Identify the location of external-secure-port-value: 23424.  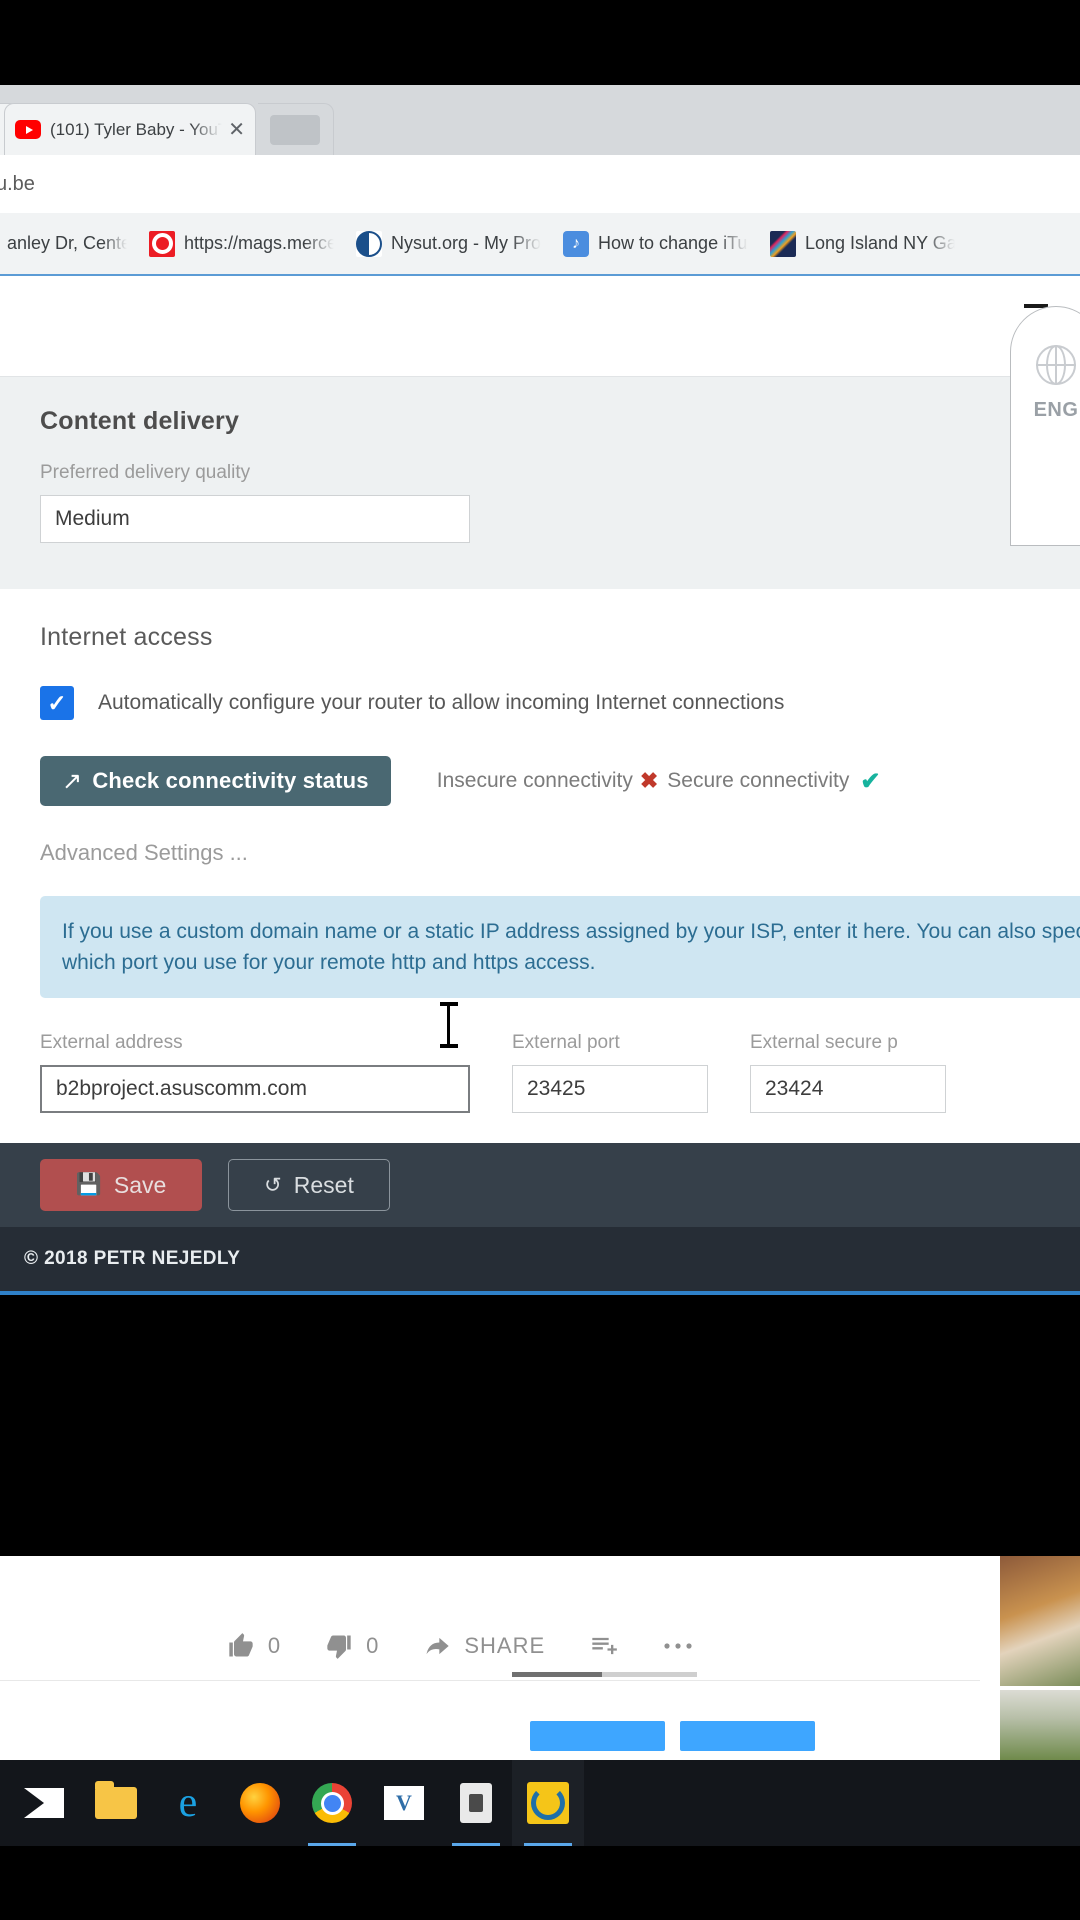
(794, 1089).